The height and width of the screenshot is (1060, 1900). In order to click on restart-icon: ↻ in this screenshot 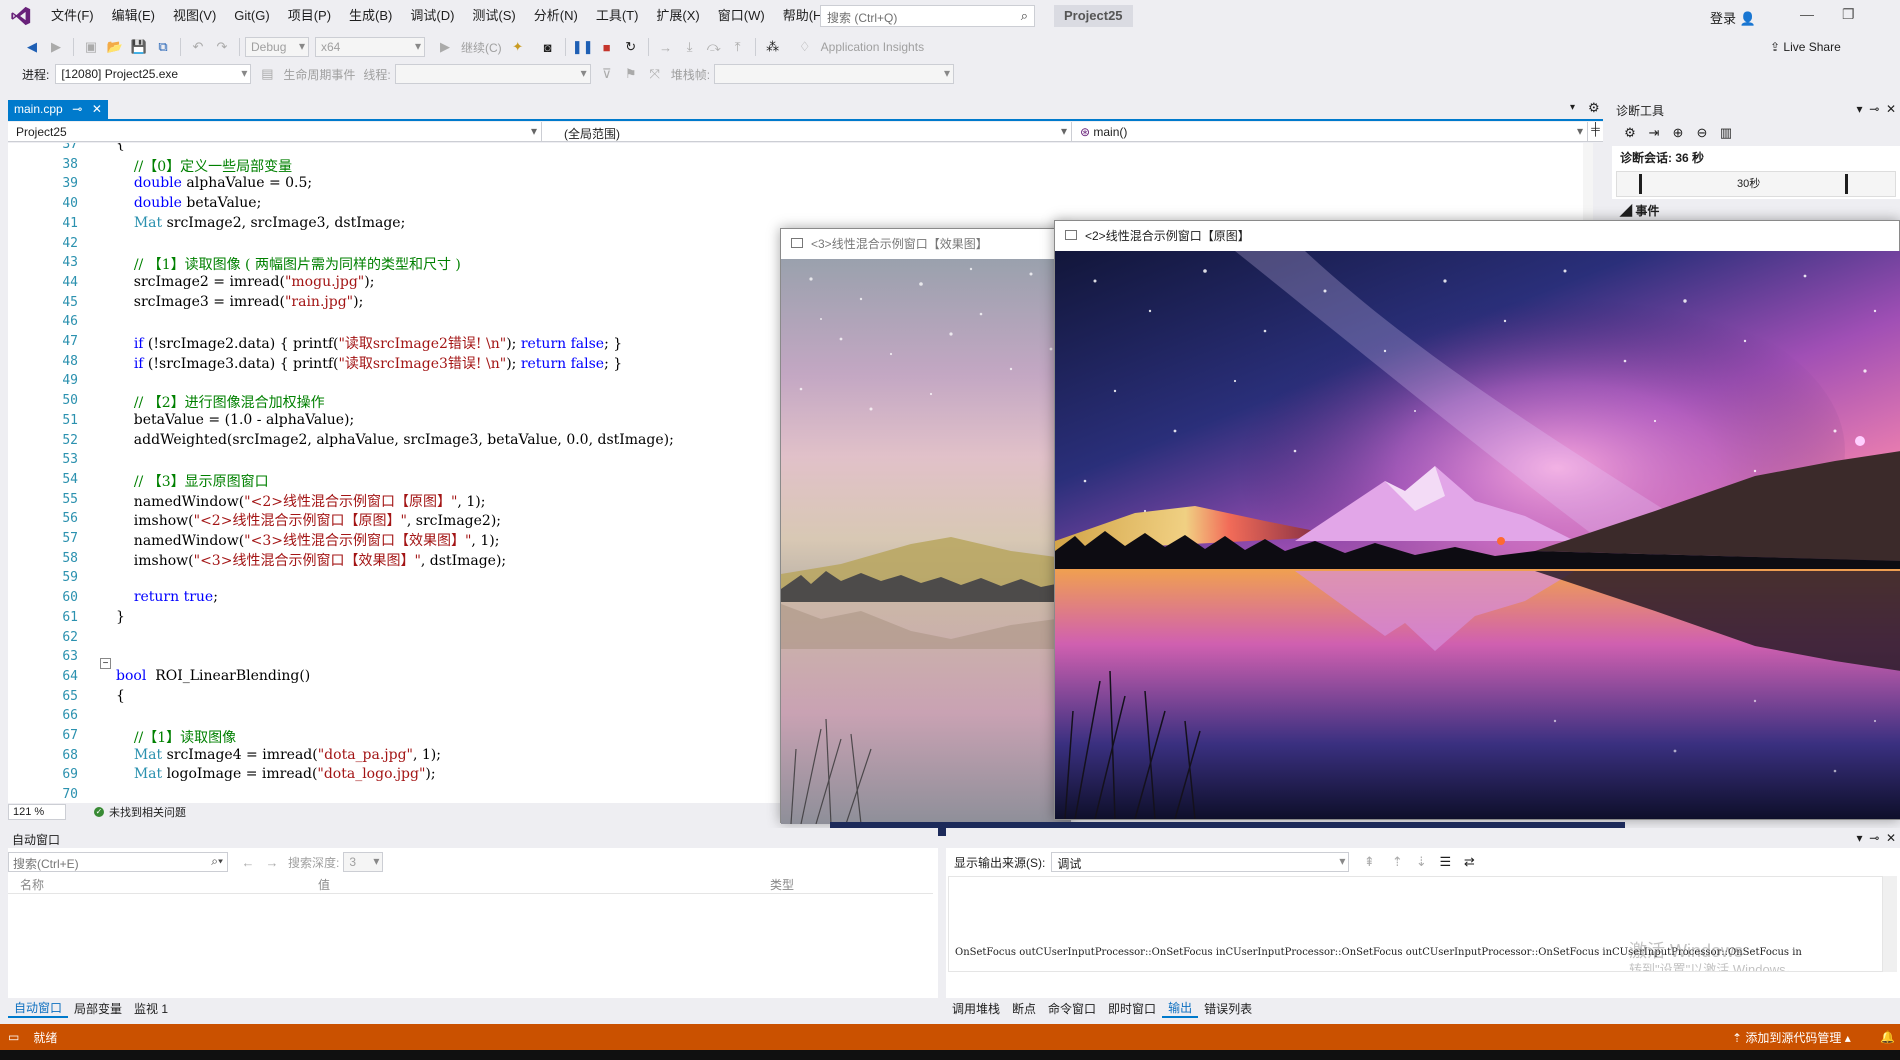, I will do `click(631, 47)`.